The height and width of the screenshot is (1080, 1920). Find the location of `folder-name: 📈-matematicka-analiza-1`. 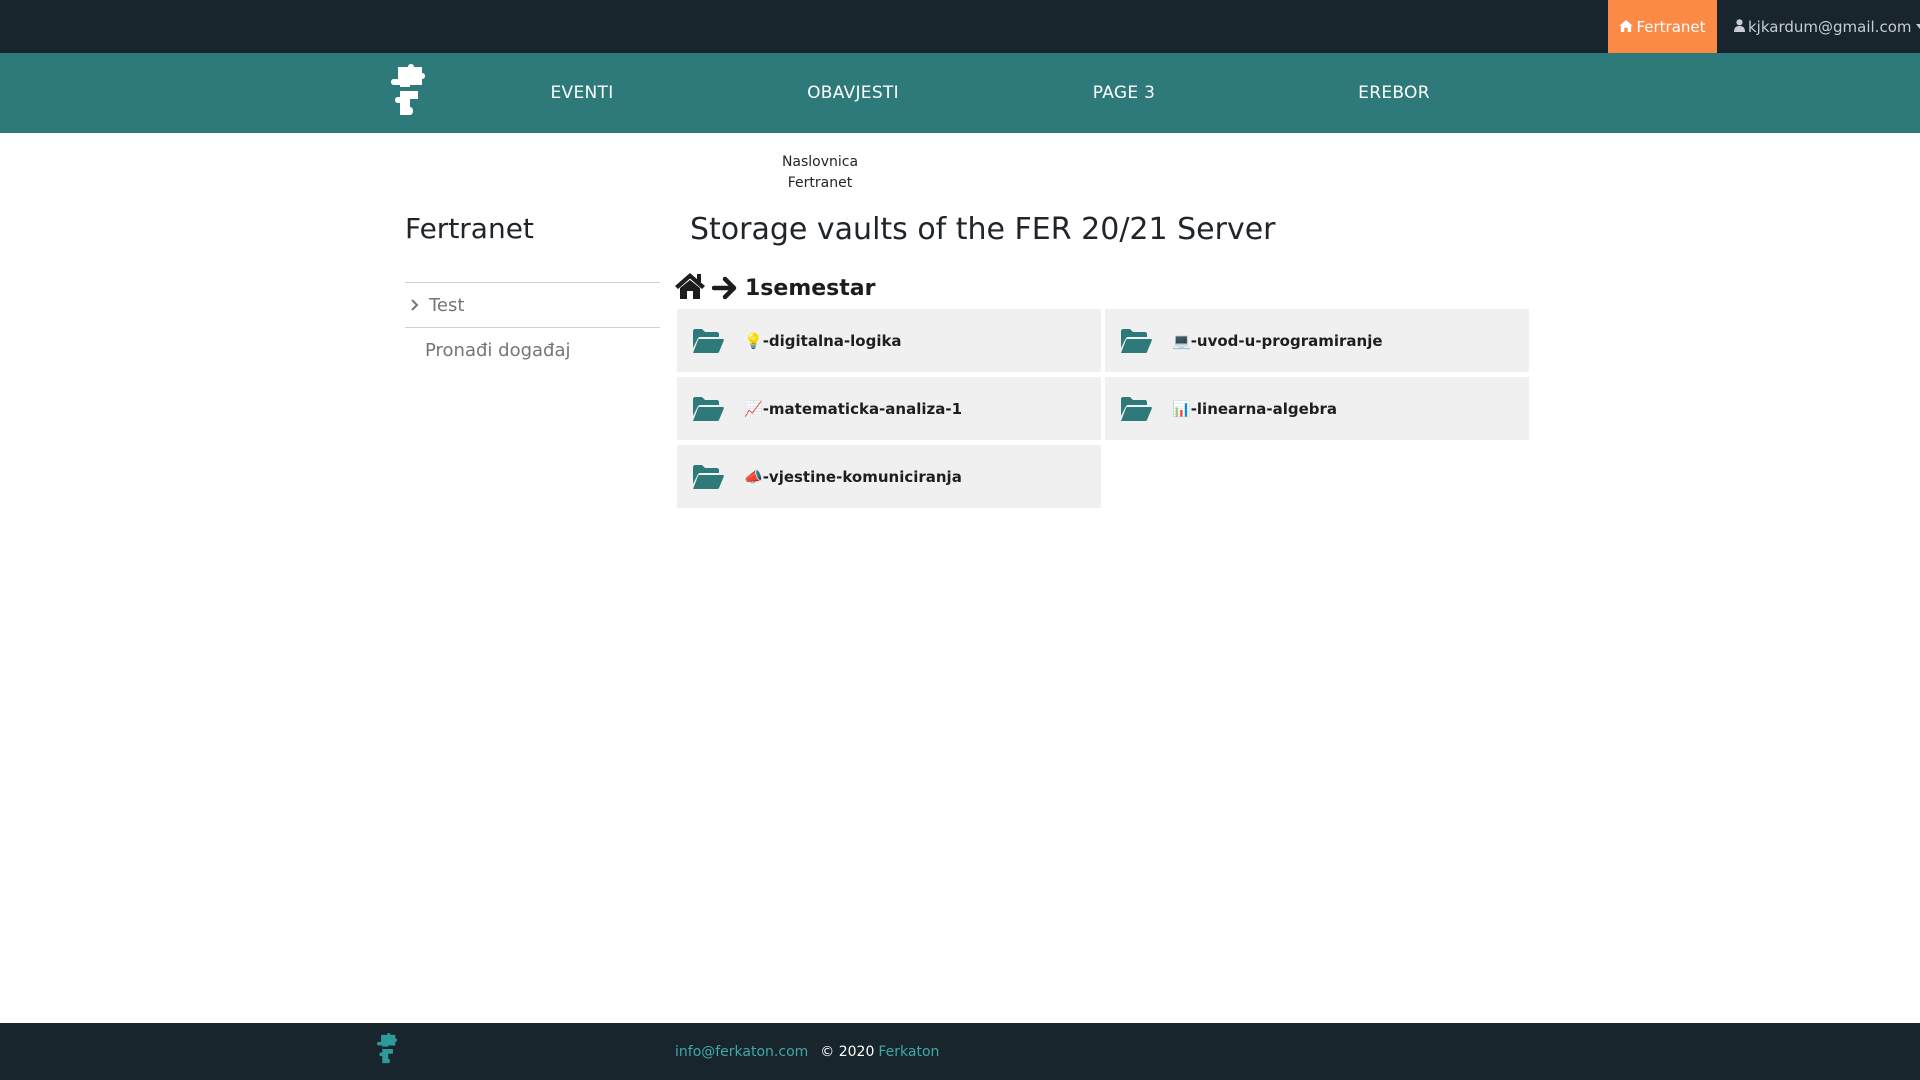

folder-name: 📈-matematicka-analiza-1 is located at coordinates (853, 409).